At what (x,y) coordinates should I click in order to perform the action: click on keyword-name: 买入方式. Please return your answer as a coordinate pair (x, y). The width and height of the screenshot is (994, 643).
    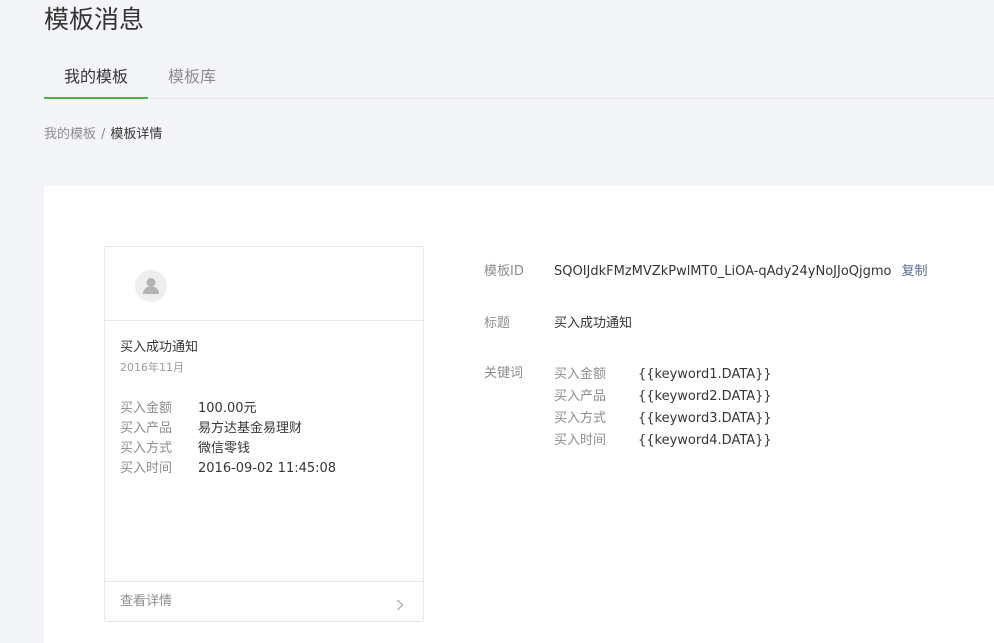
    Looking at the image, I should click on (580, 418).